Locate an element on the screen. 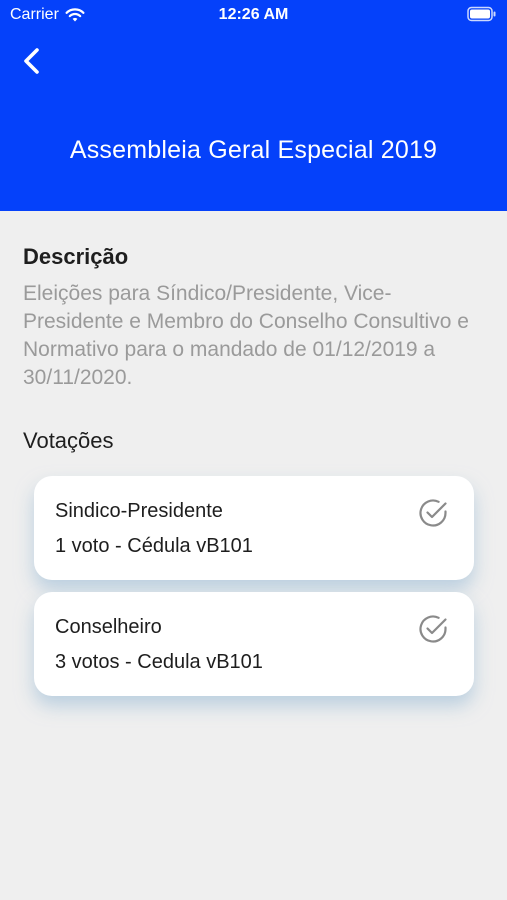  vote-card-name: Conselheiro is located at coordinates (108, 627).